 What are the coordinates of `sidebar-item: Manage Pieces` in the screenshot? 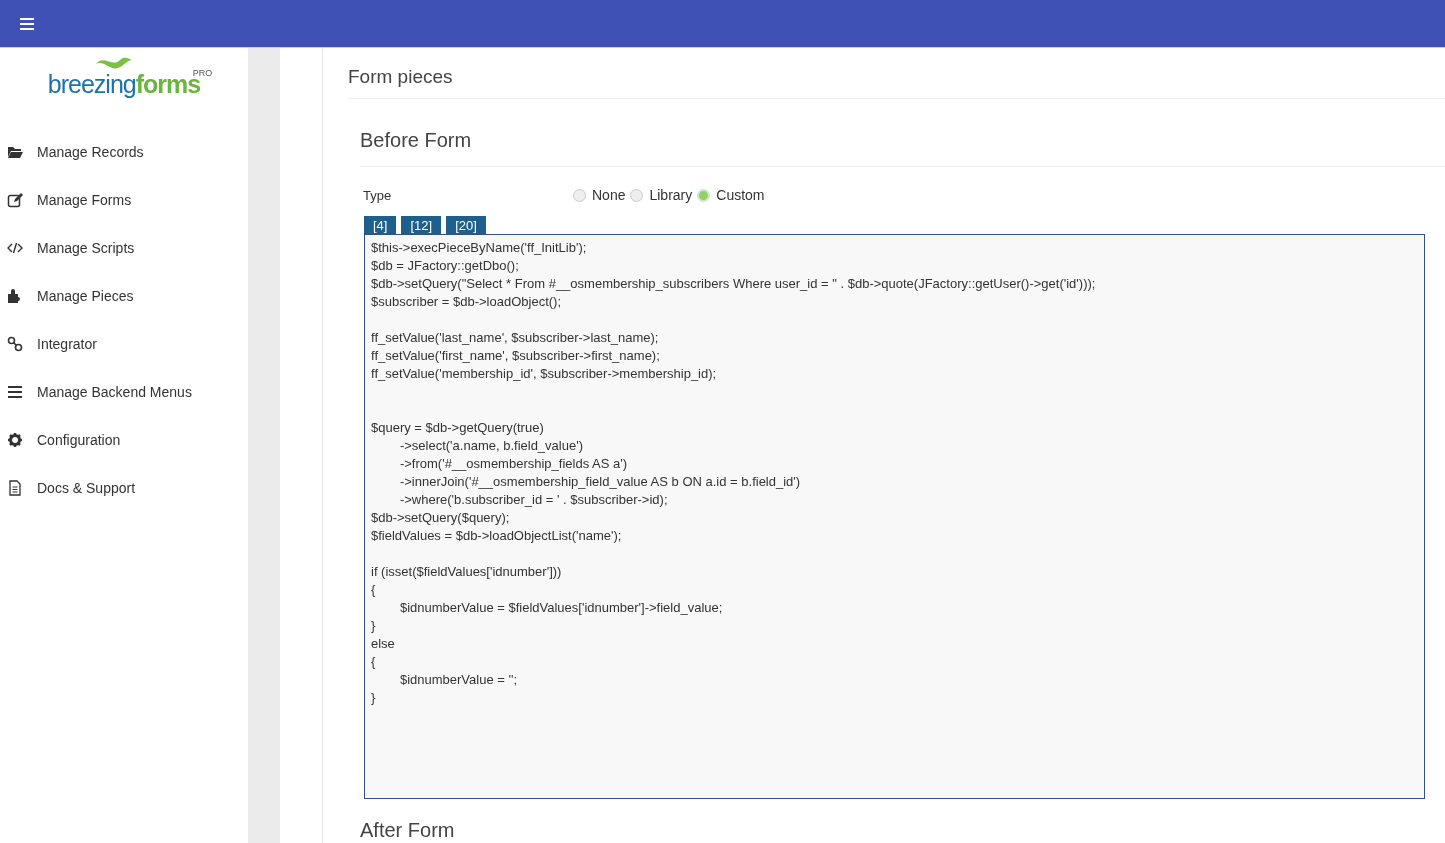 It's located at (124, 296).